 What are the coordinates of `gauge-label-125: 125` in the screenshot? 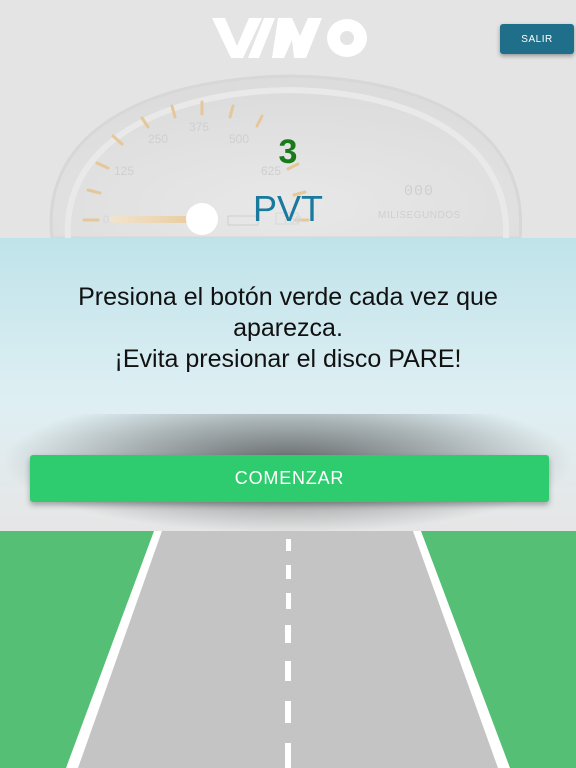 It's located at (124, 171).